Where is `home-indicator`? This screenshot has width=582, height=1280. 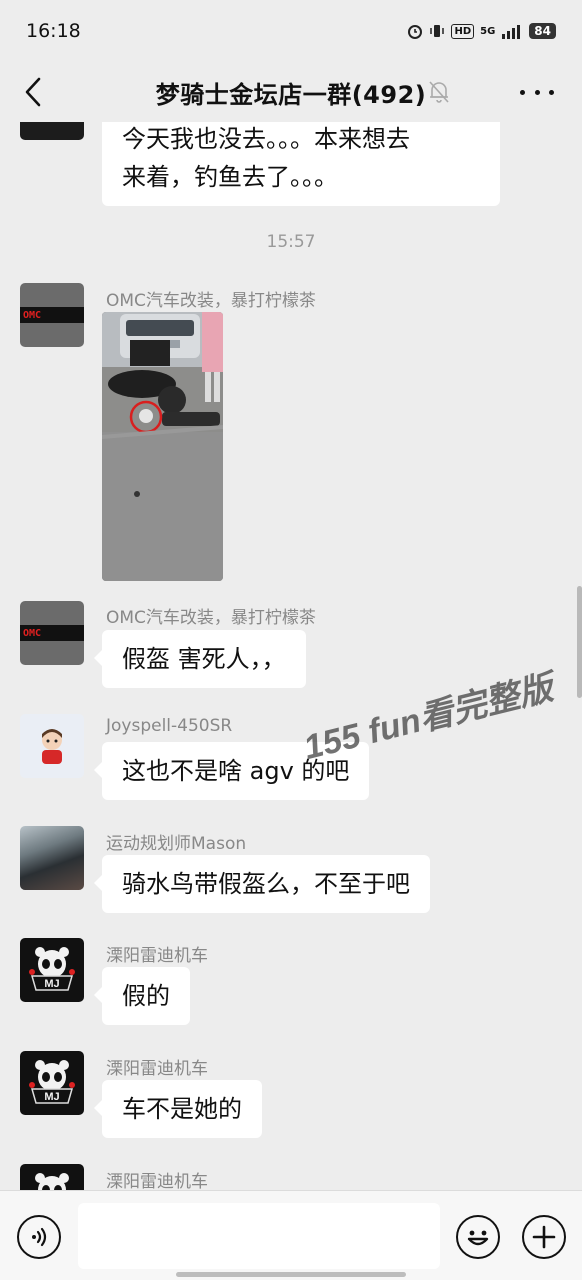
home-indicator is located at coordinates (291, 1274).